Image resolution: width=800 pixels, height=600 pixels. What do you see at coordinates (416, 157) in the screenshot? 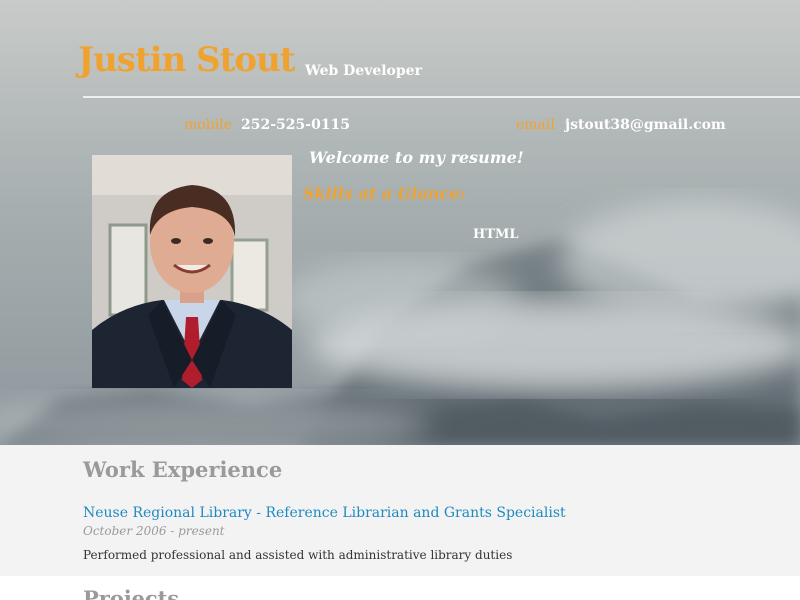
I see `welcome-text: Welcome to my resume!` at bounding box center [416, 157].